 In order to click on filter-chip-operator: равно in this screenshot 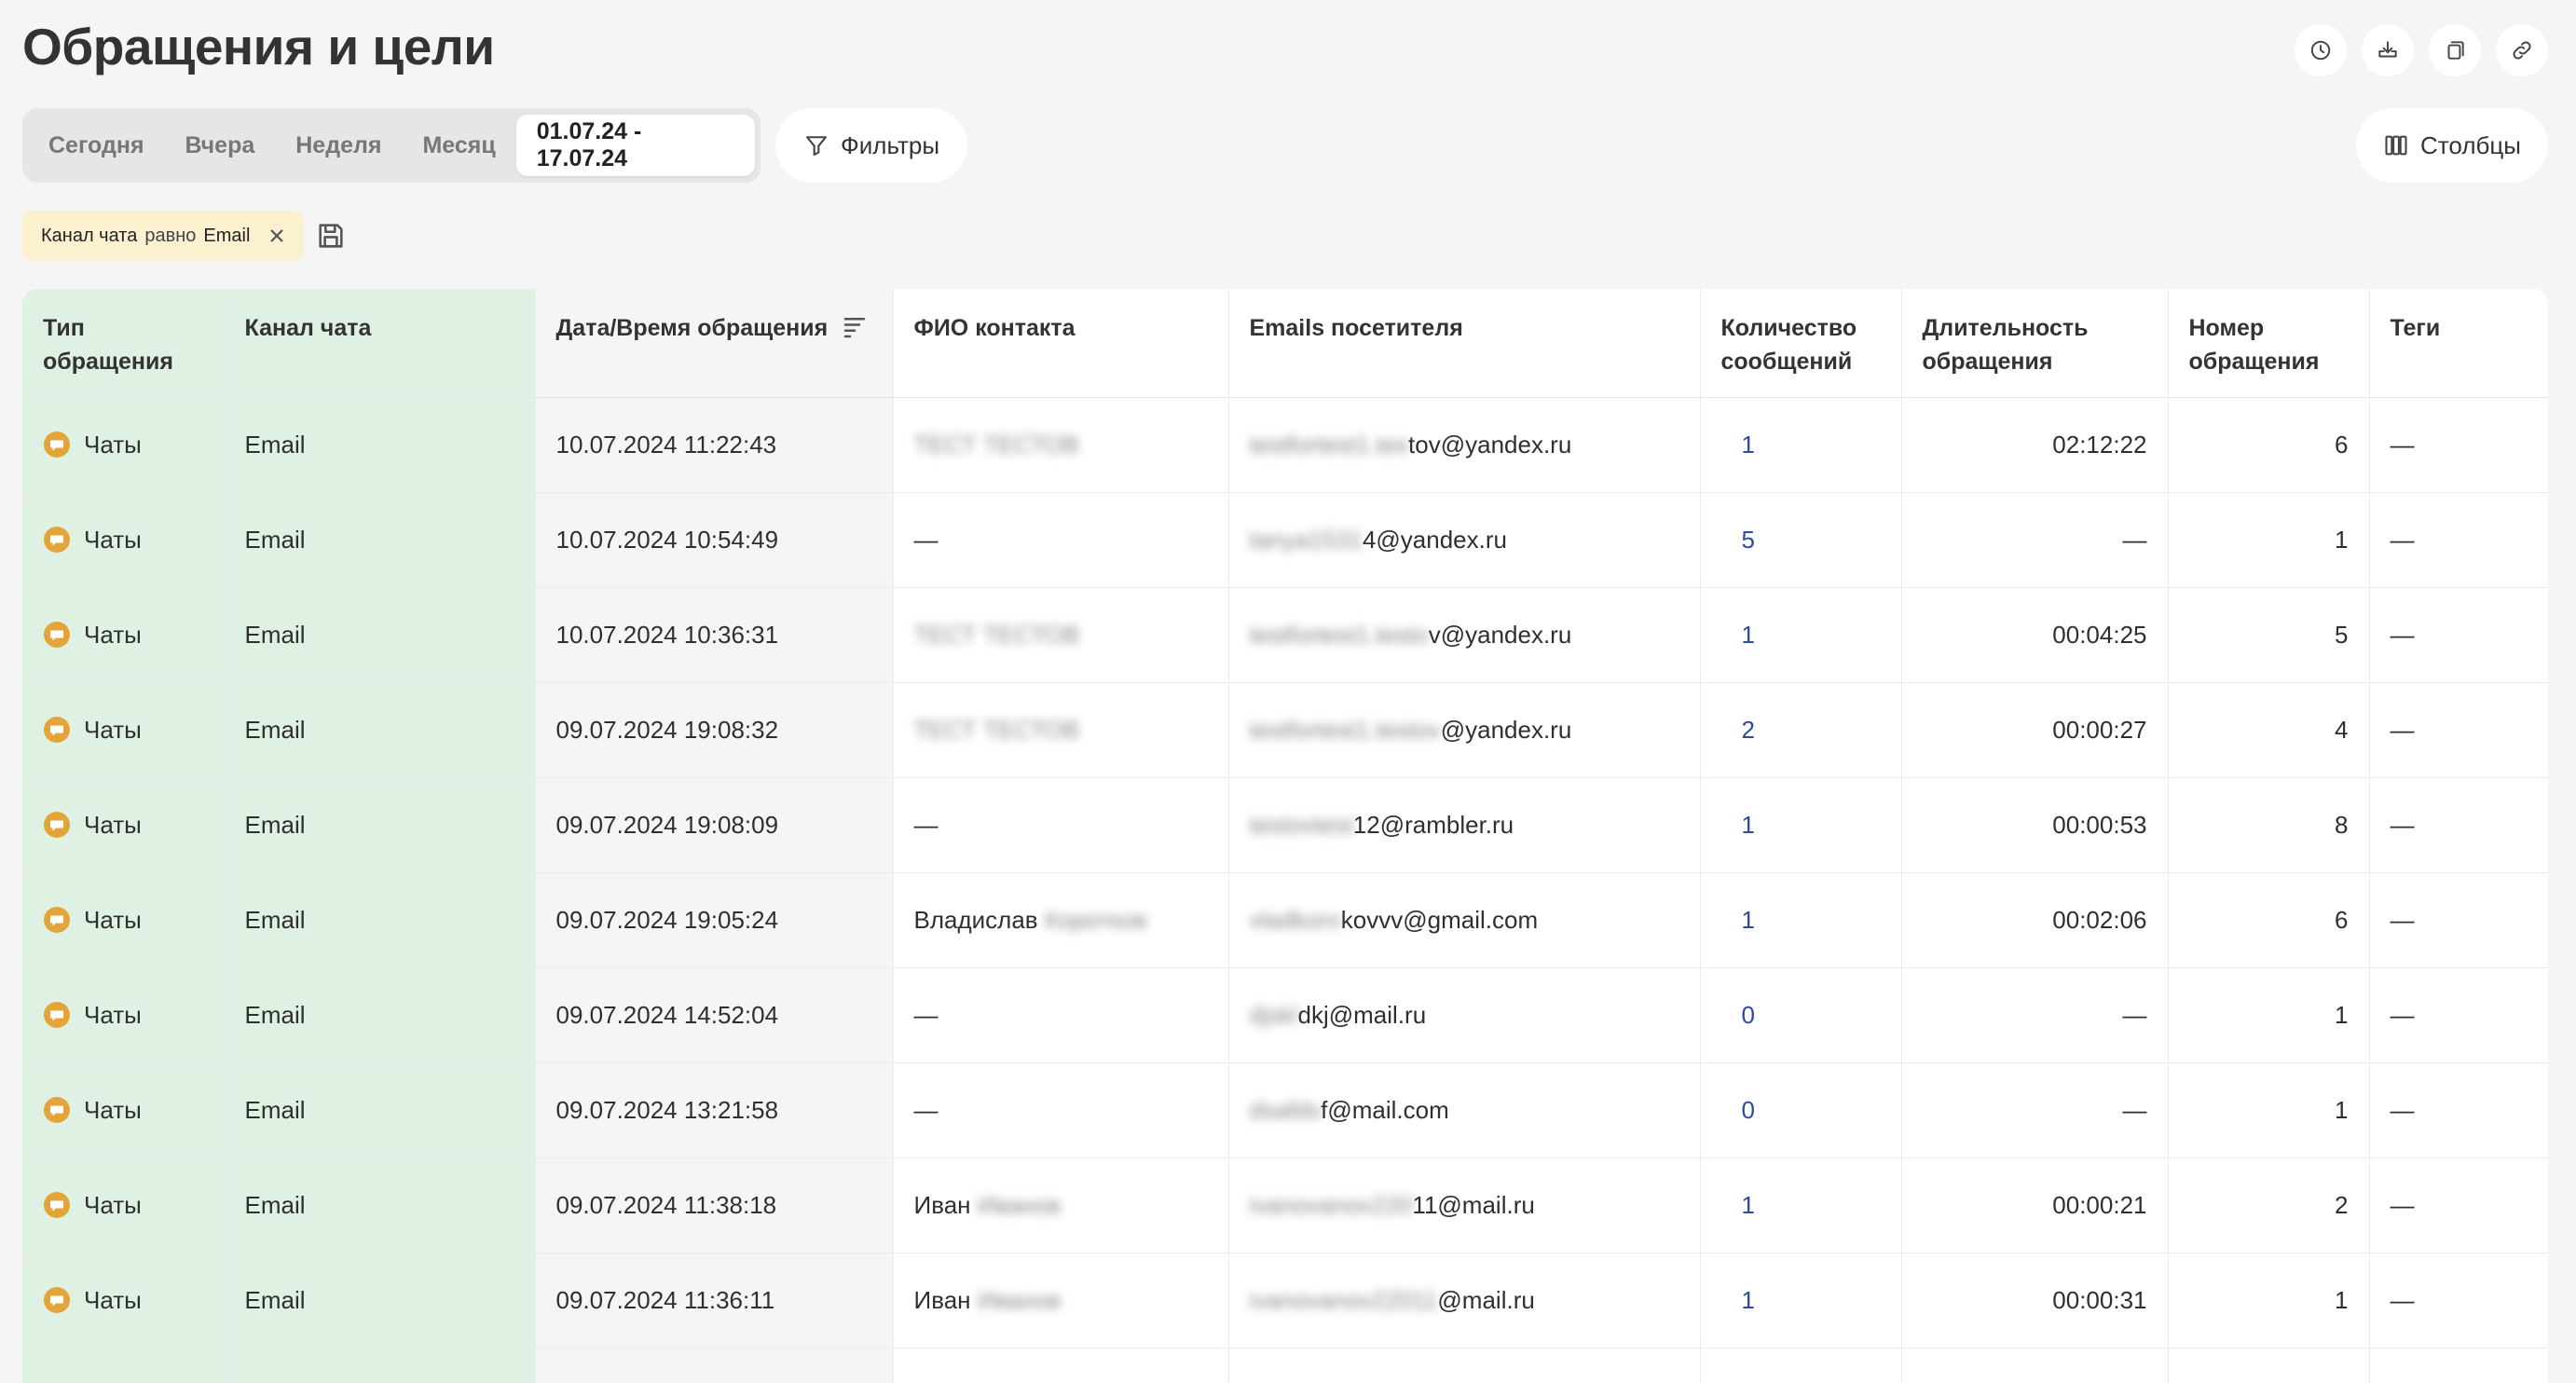, I will do `click(170, 236)`.